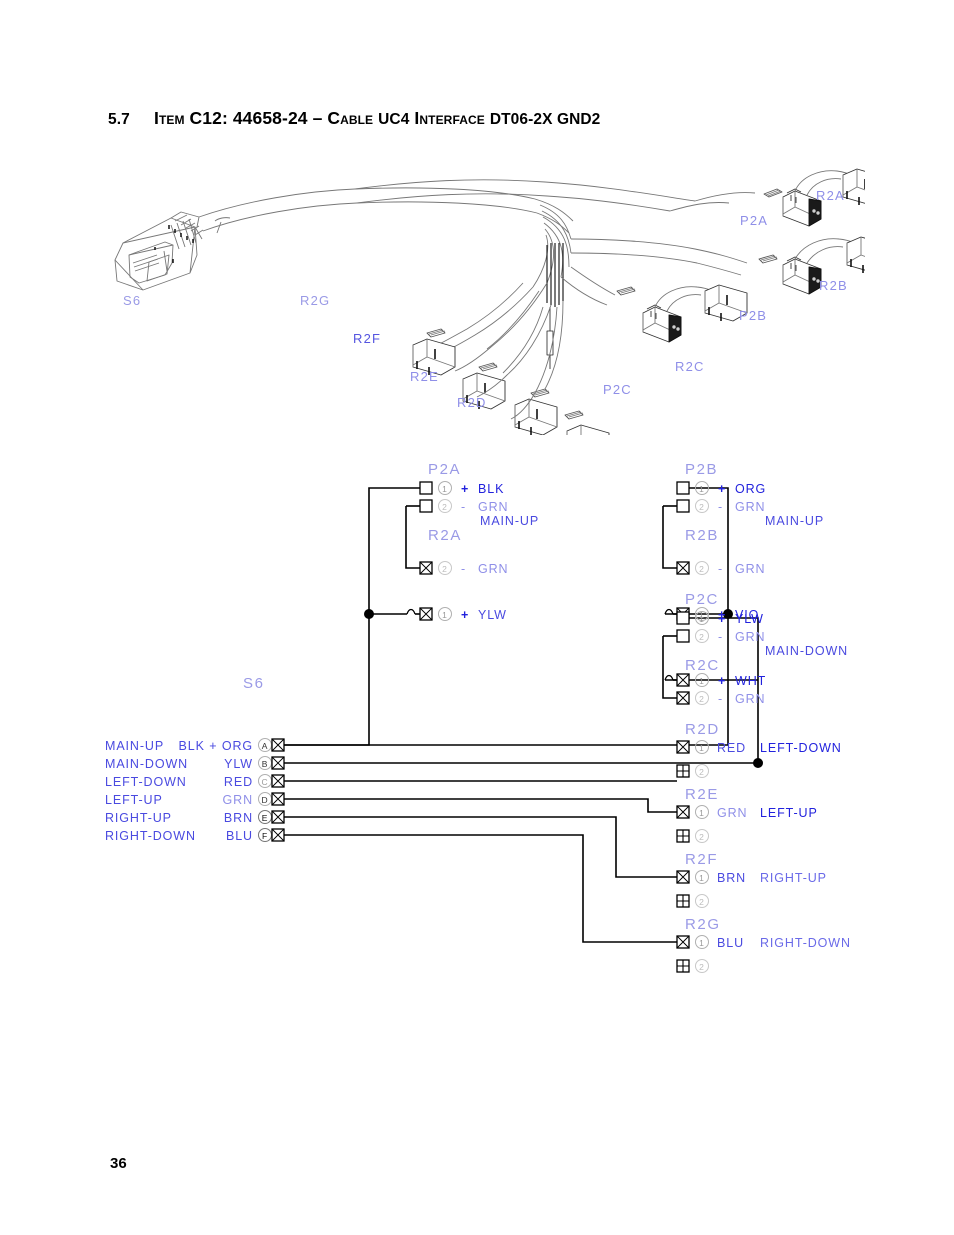 This screenshot has height=1235, width=954. Describe the element at coordinates (702, 681) in the screenshot. I see `r2c-pinnum-1: 1` at that location.